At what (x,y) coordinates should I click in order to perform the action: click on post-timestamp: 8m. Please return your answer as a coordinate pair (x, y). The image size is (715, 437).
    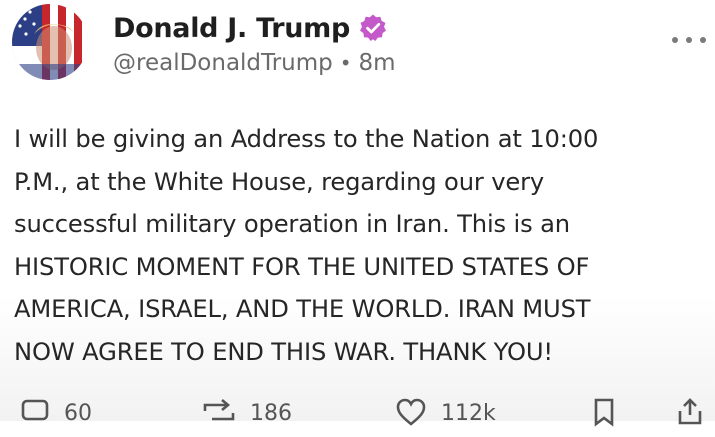
    Looking at the image, I should click on (377, 63).